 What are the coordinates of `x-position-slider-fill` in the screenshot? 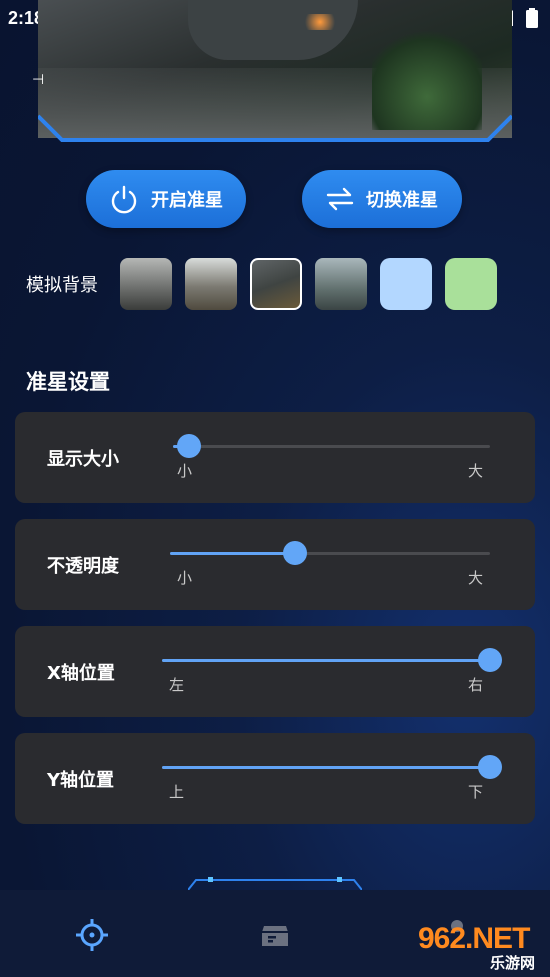 It's located at (326, 660).